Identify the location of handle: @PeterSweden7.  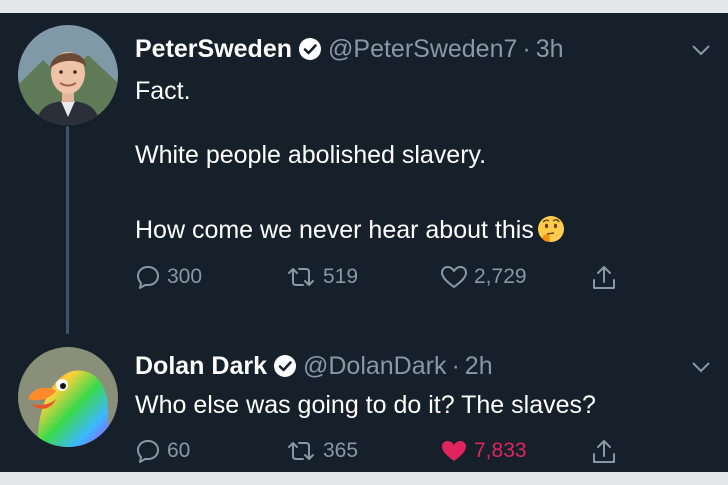
(422, 49).